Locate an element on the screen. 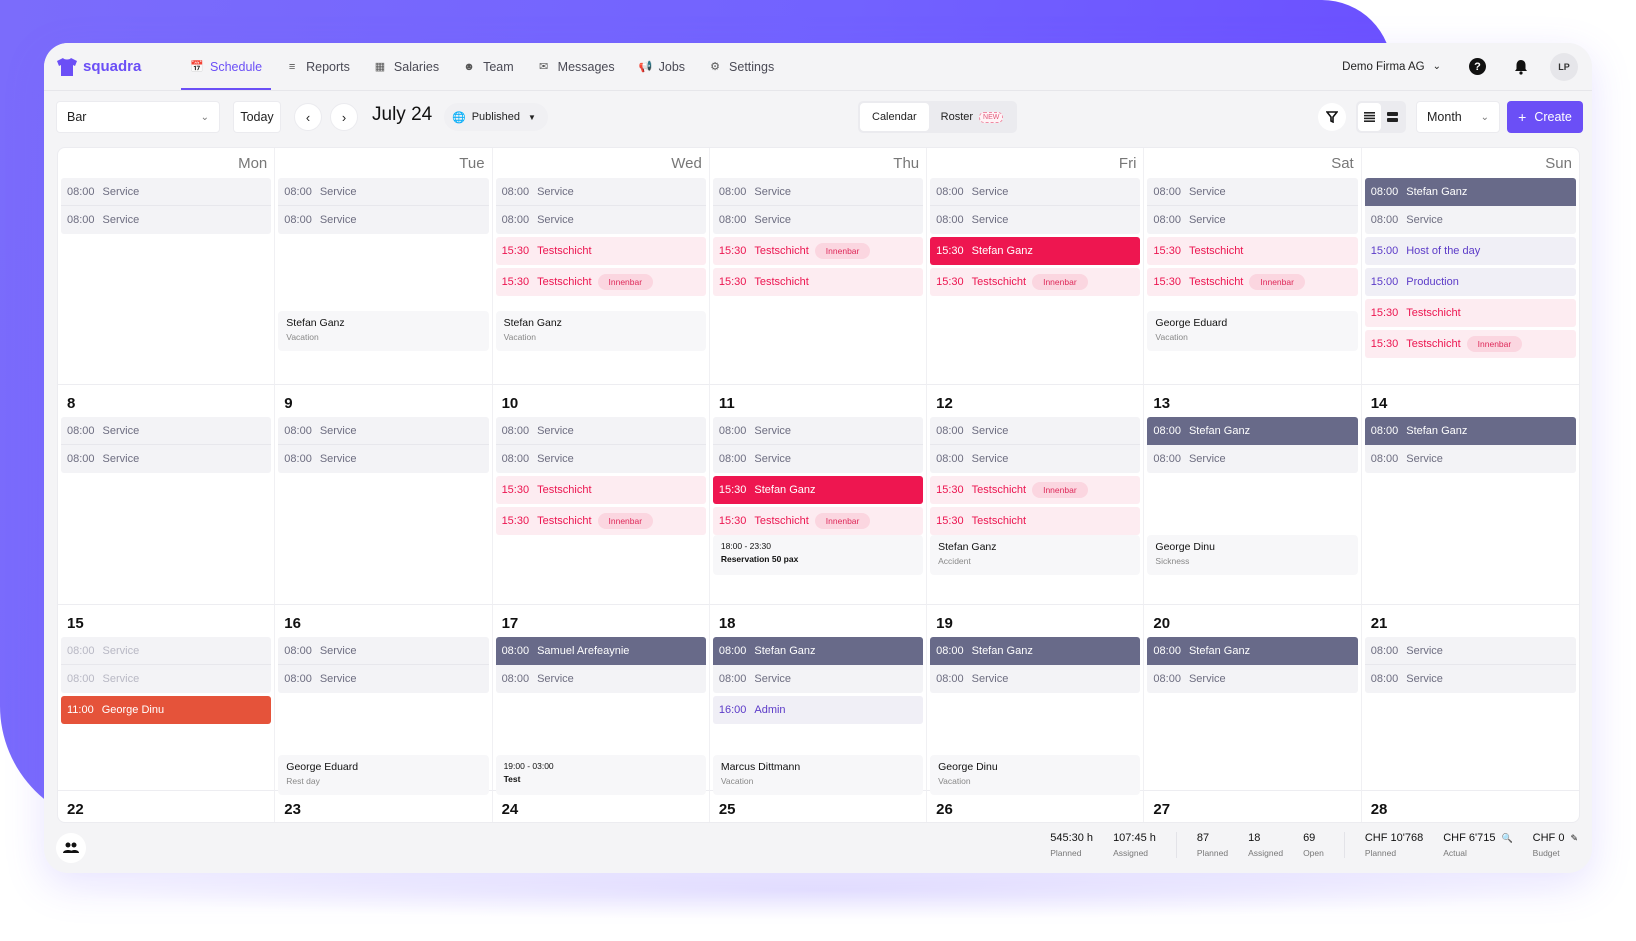  shift-item: 16:00 Admin is located at coordinates (818, 710).